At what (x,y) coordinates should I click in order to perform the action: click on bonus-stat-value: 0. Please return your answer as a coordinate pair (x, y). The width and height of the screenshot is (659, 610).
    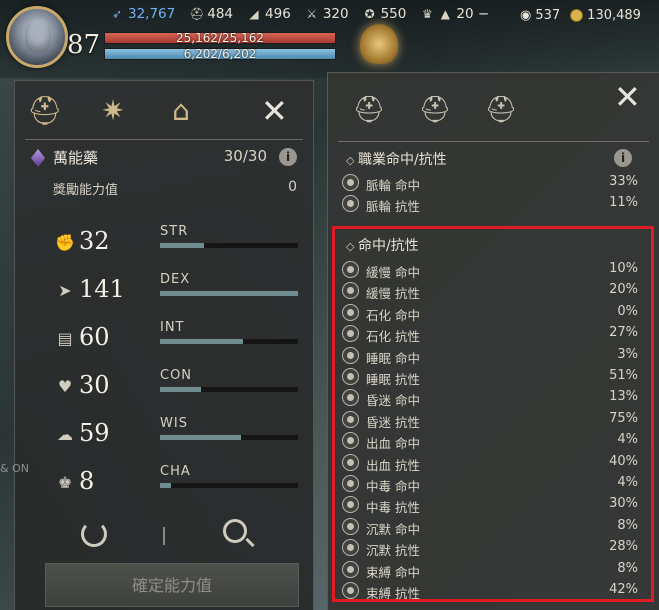
    Looking at the image, I should click on (292, 187).